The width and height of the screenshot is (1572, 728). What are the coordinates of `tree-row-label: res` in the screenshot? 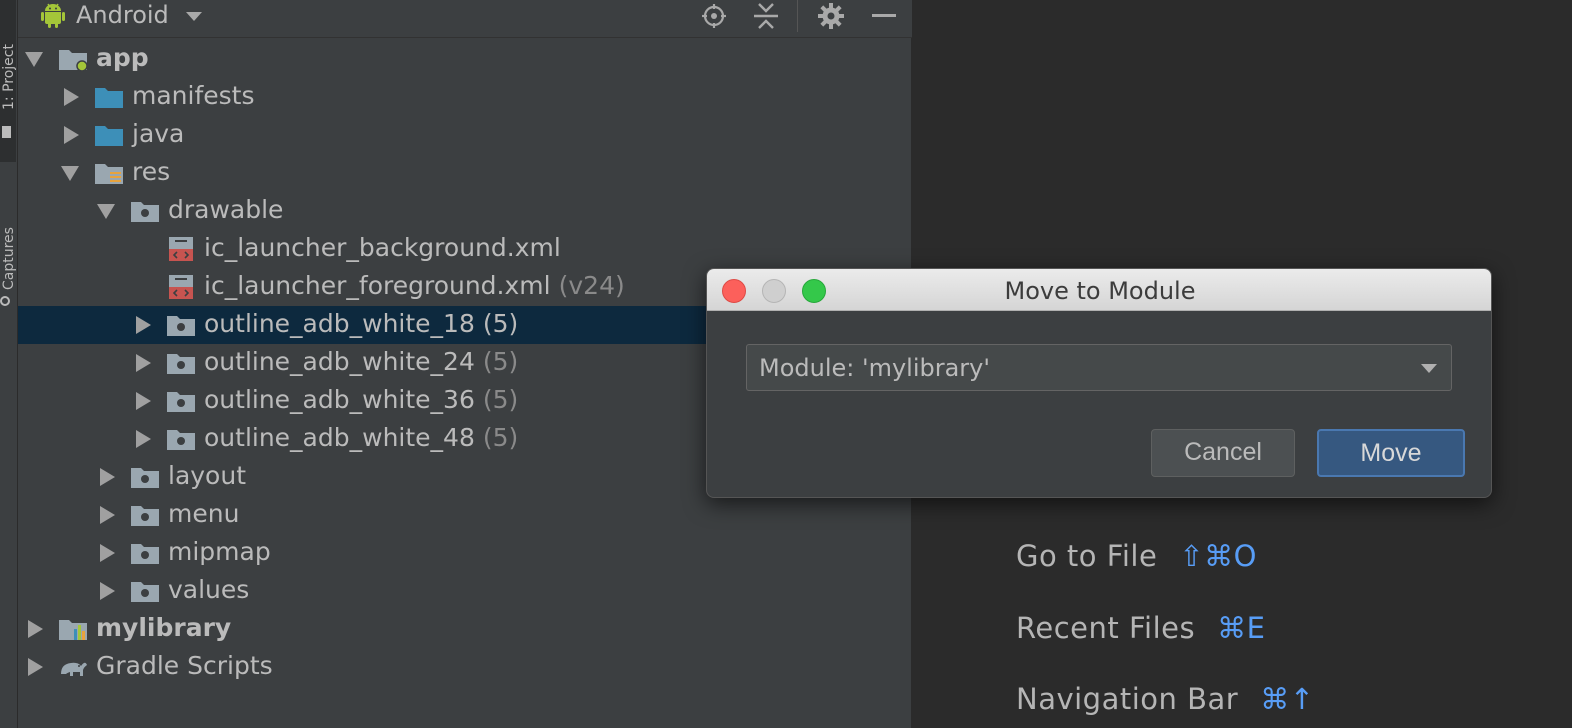 It's located at (151, 171).